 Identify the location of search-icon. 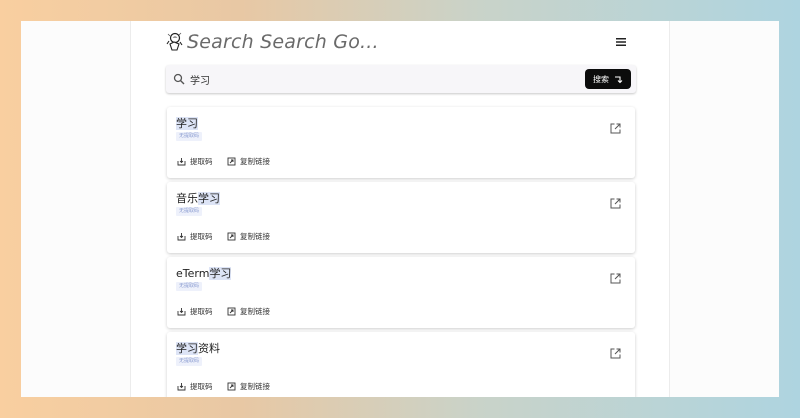
(179, 79).